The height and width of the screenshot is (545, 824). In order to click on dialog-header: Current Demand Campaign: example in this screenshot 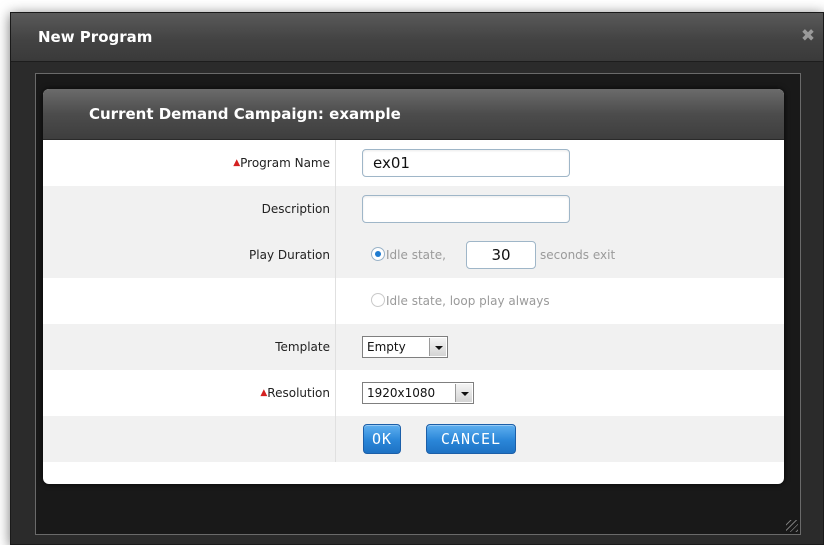, I will do `click(413, 114)`.